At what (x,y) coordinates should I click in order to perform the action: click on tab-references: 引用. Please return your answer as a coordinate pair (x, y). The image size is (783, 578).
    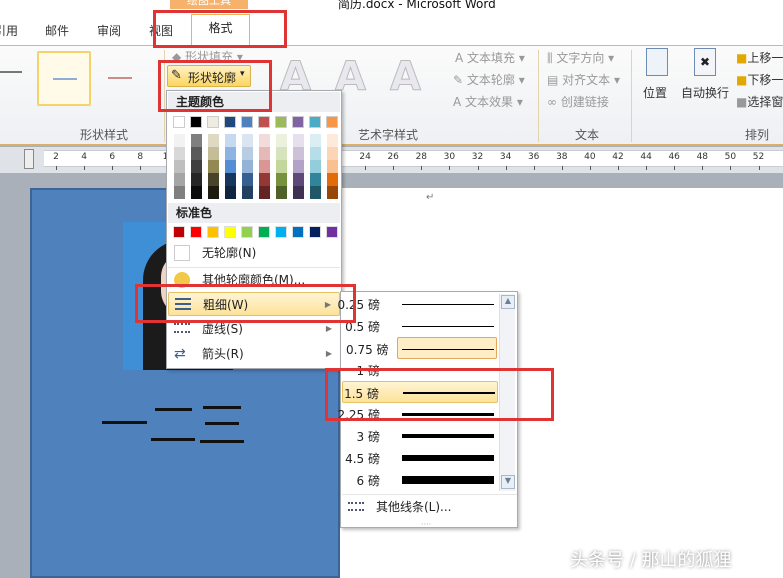
    Looking at the image, I should click on (9, 30).